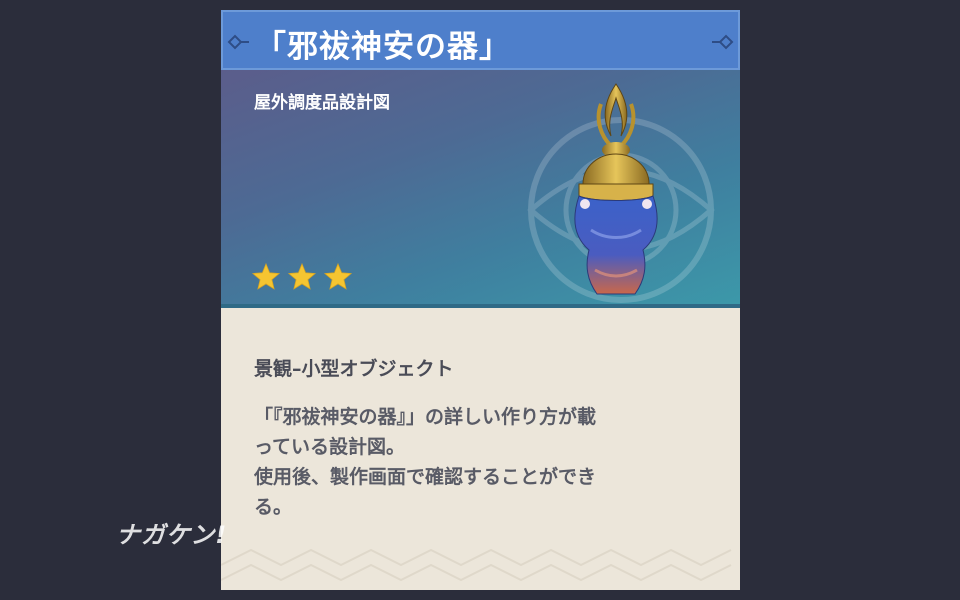 The width and height of the screenshot is (960, 600). What do you see at coordinates (322, 103) in the screenshot?
I see `item-type: 屋外調度品設計図` at bounding box center [322, 103].